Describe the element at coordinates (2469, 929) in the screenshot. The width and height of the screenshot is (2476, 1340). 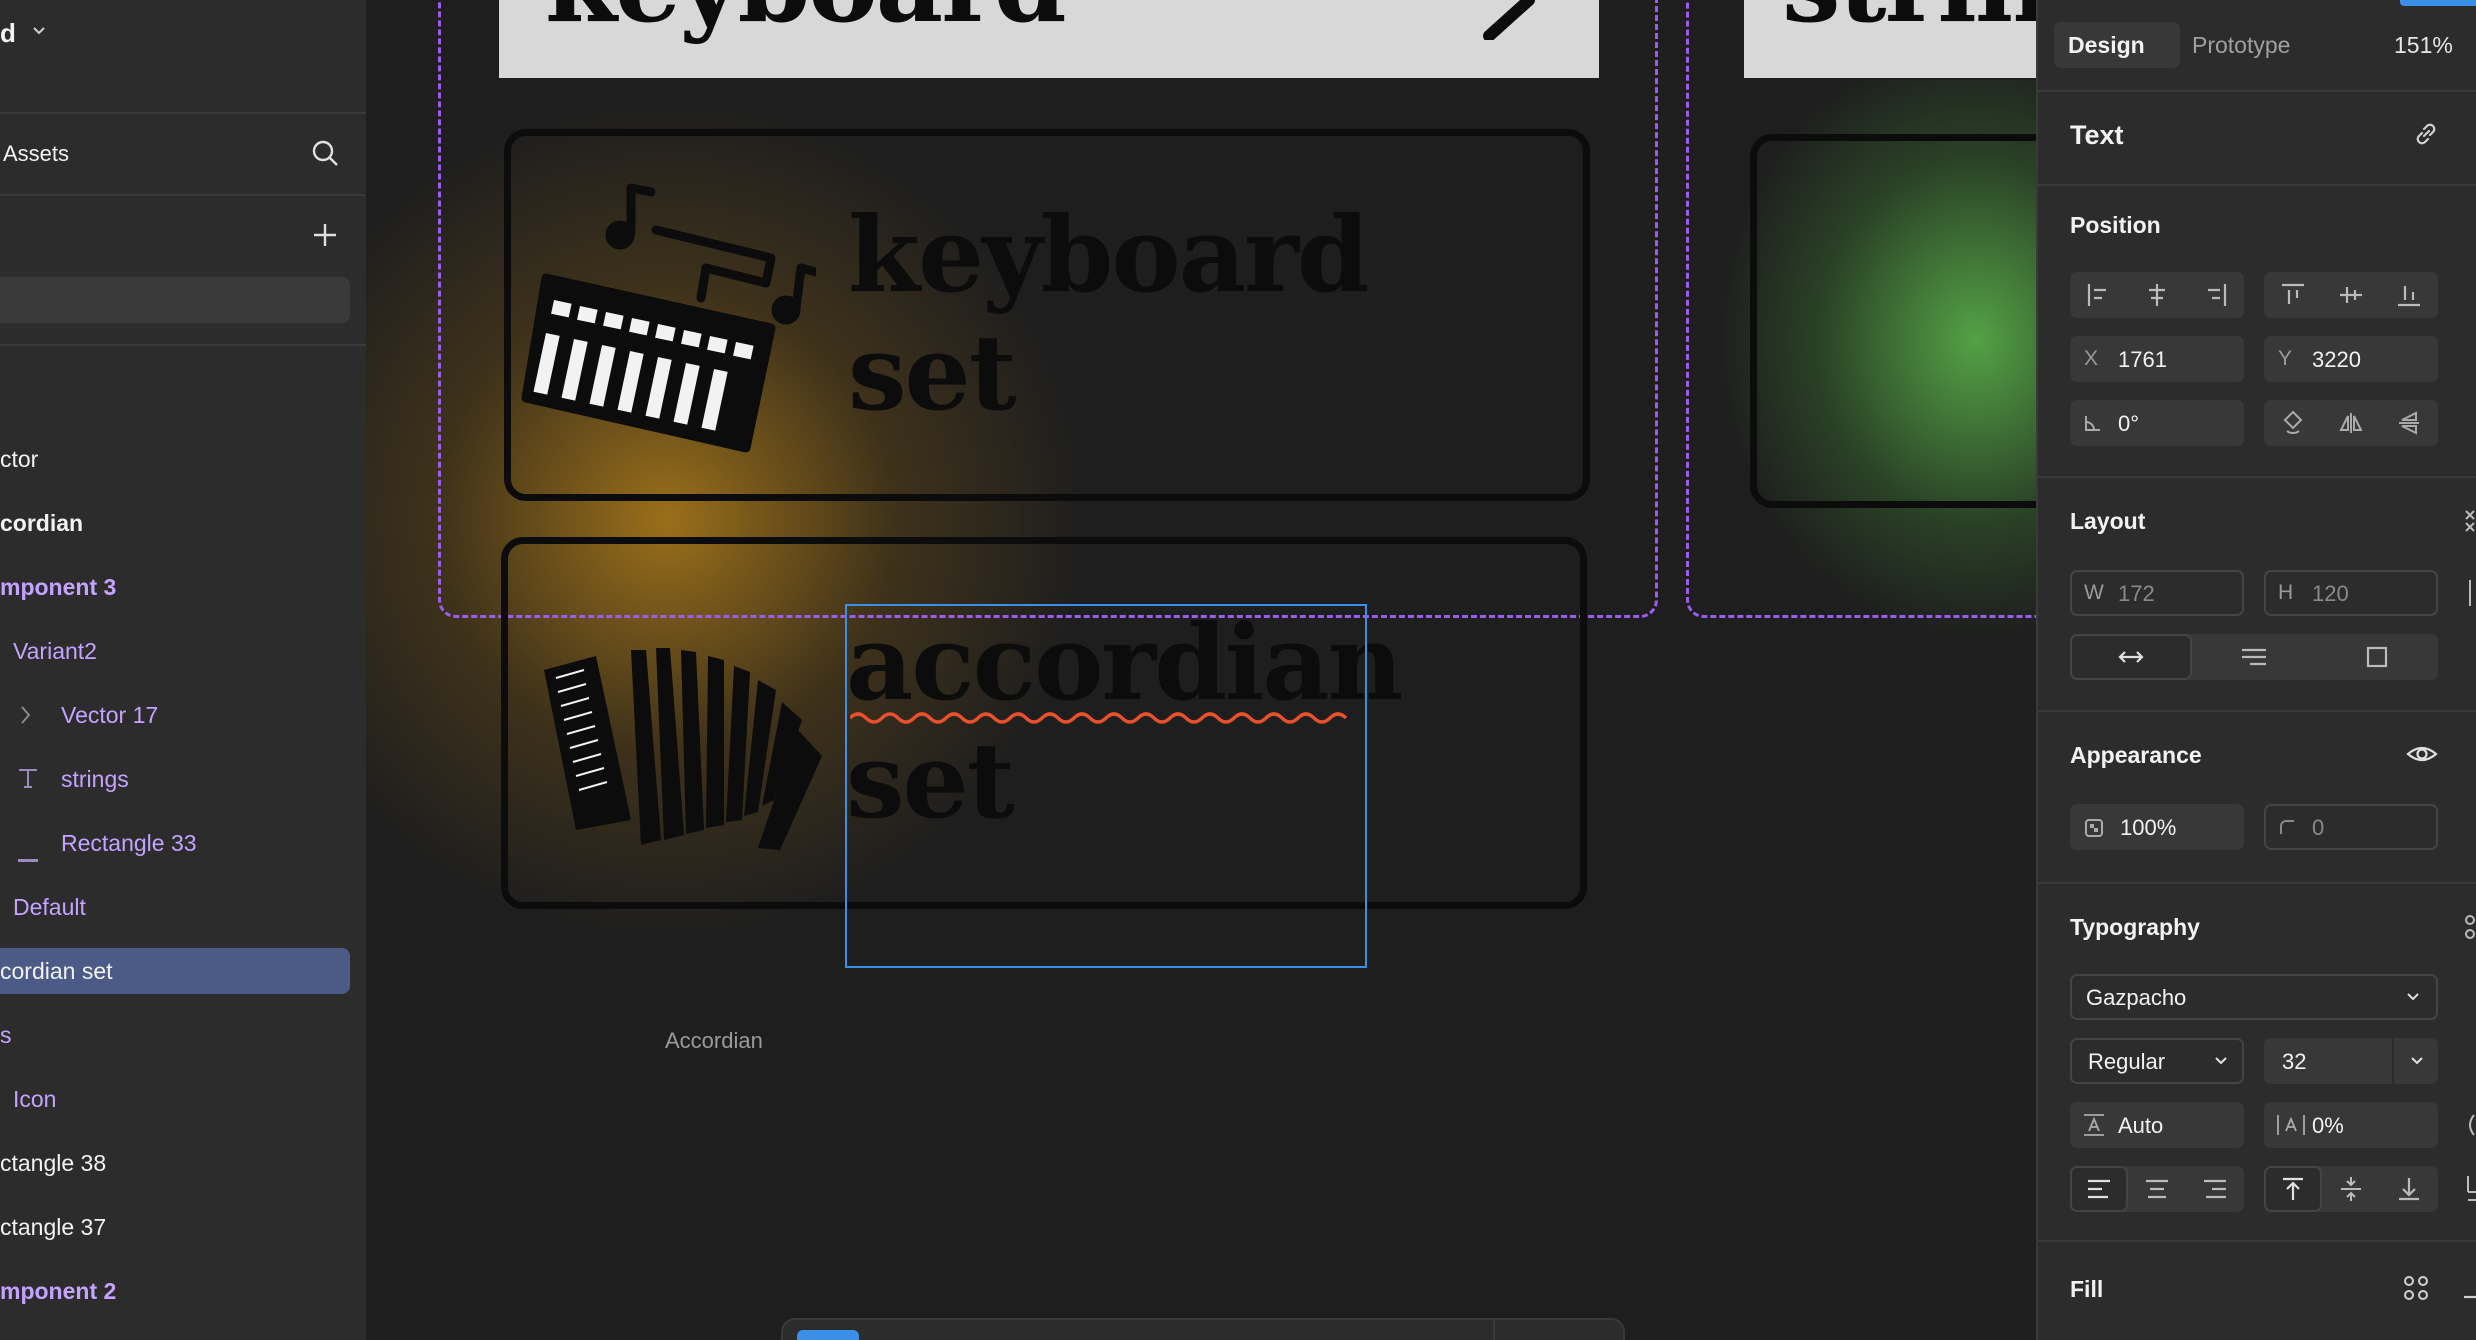
I see `typography-settings-icon` at that location.